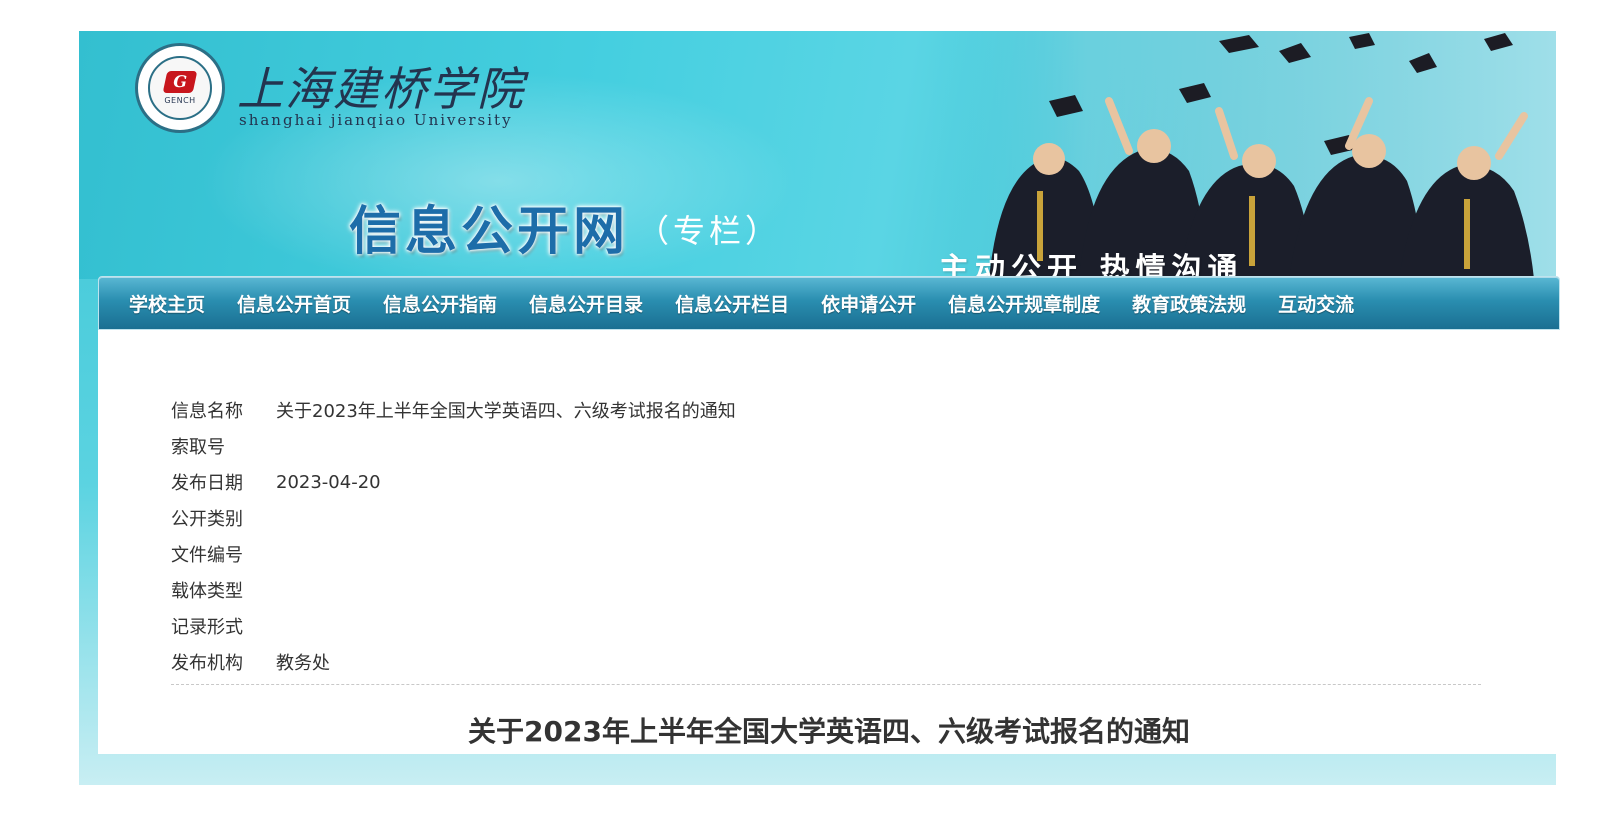 This screenshot has width=1614, height=816. What do you see at coordinates (207, 627) in the screenshot?
I see `meta-label: 记录形式` at bounding box center [207, 627].